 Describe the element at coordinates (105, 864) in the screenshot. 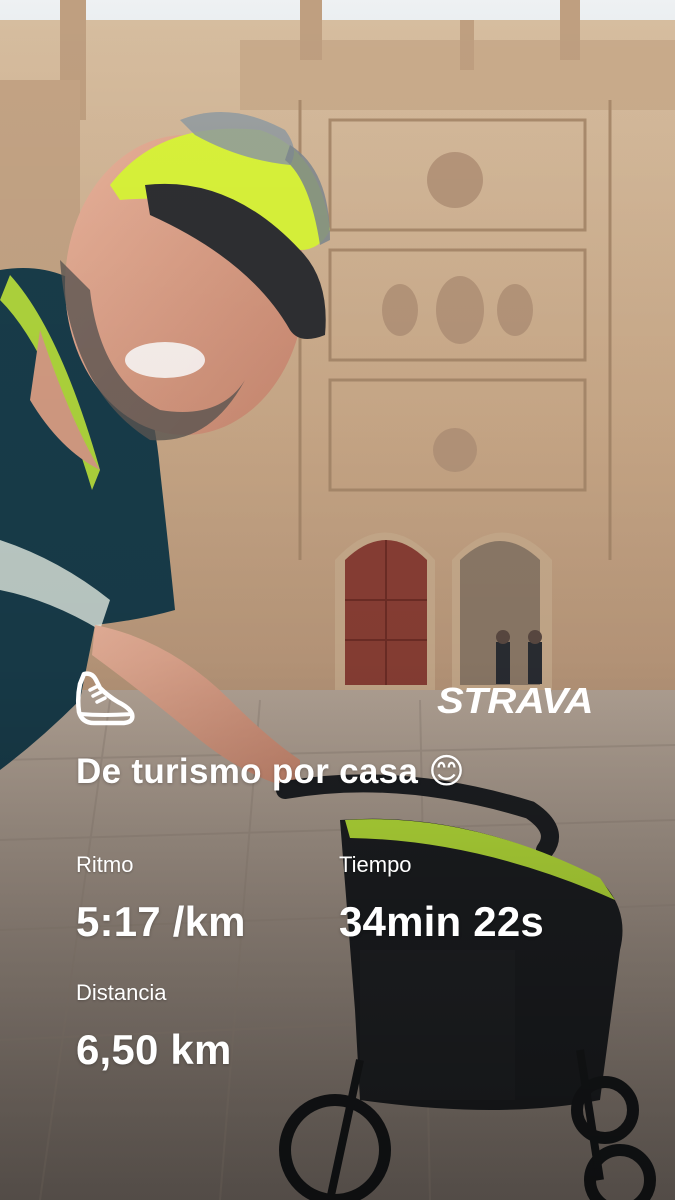

I see `pace-label: Ritmo` at that location.